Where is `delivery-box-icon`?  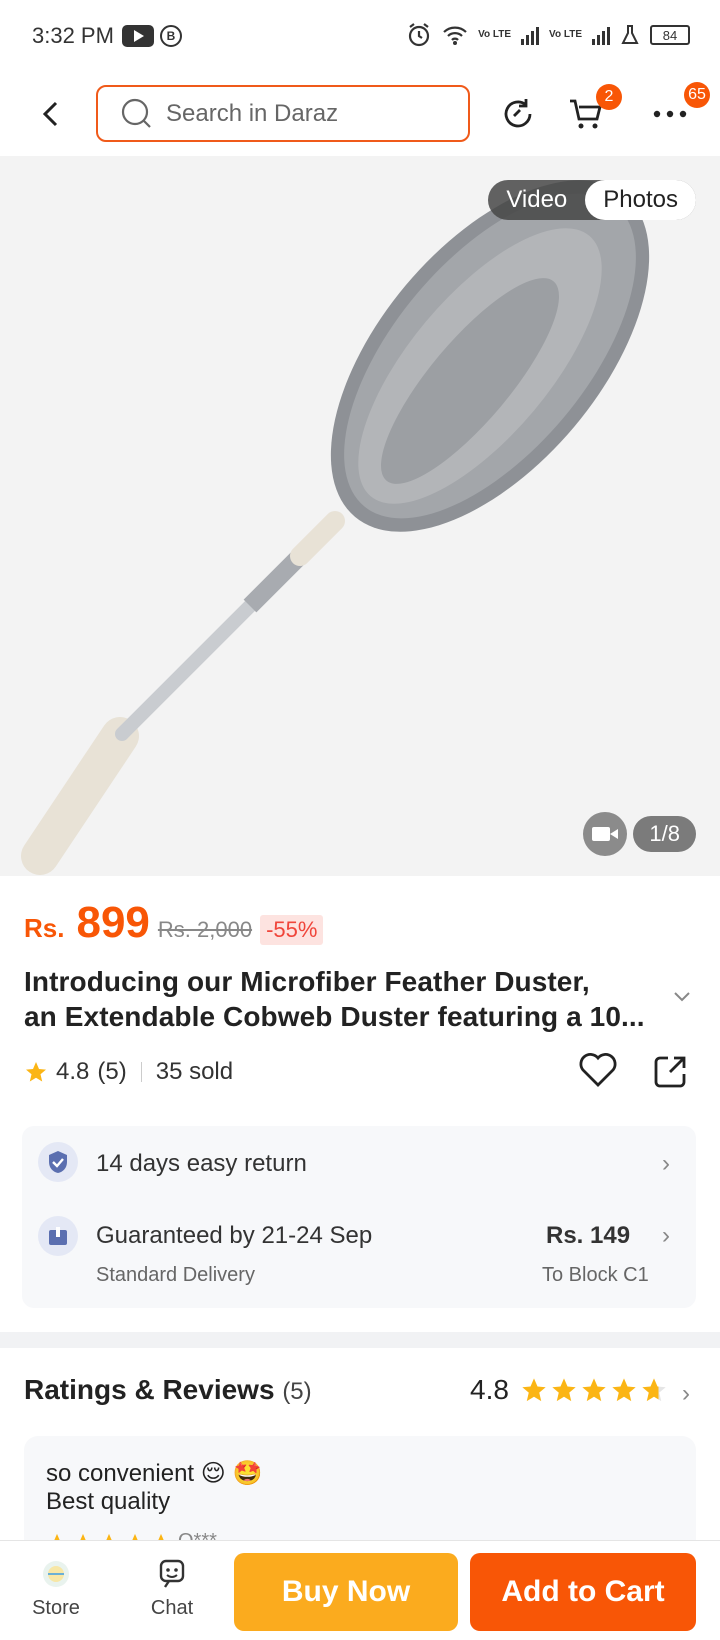
delivery-box-icon is located at coordinates (58, 1236).